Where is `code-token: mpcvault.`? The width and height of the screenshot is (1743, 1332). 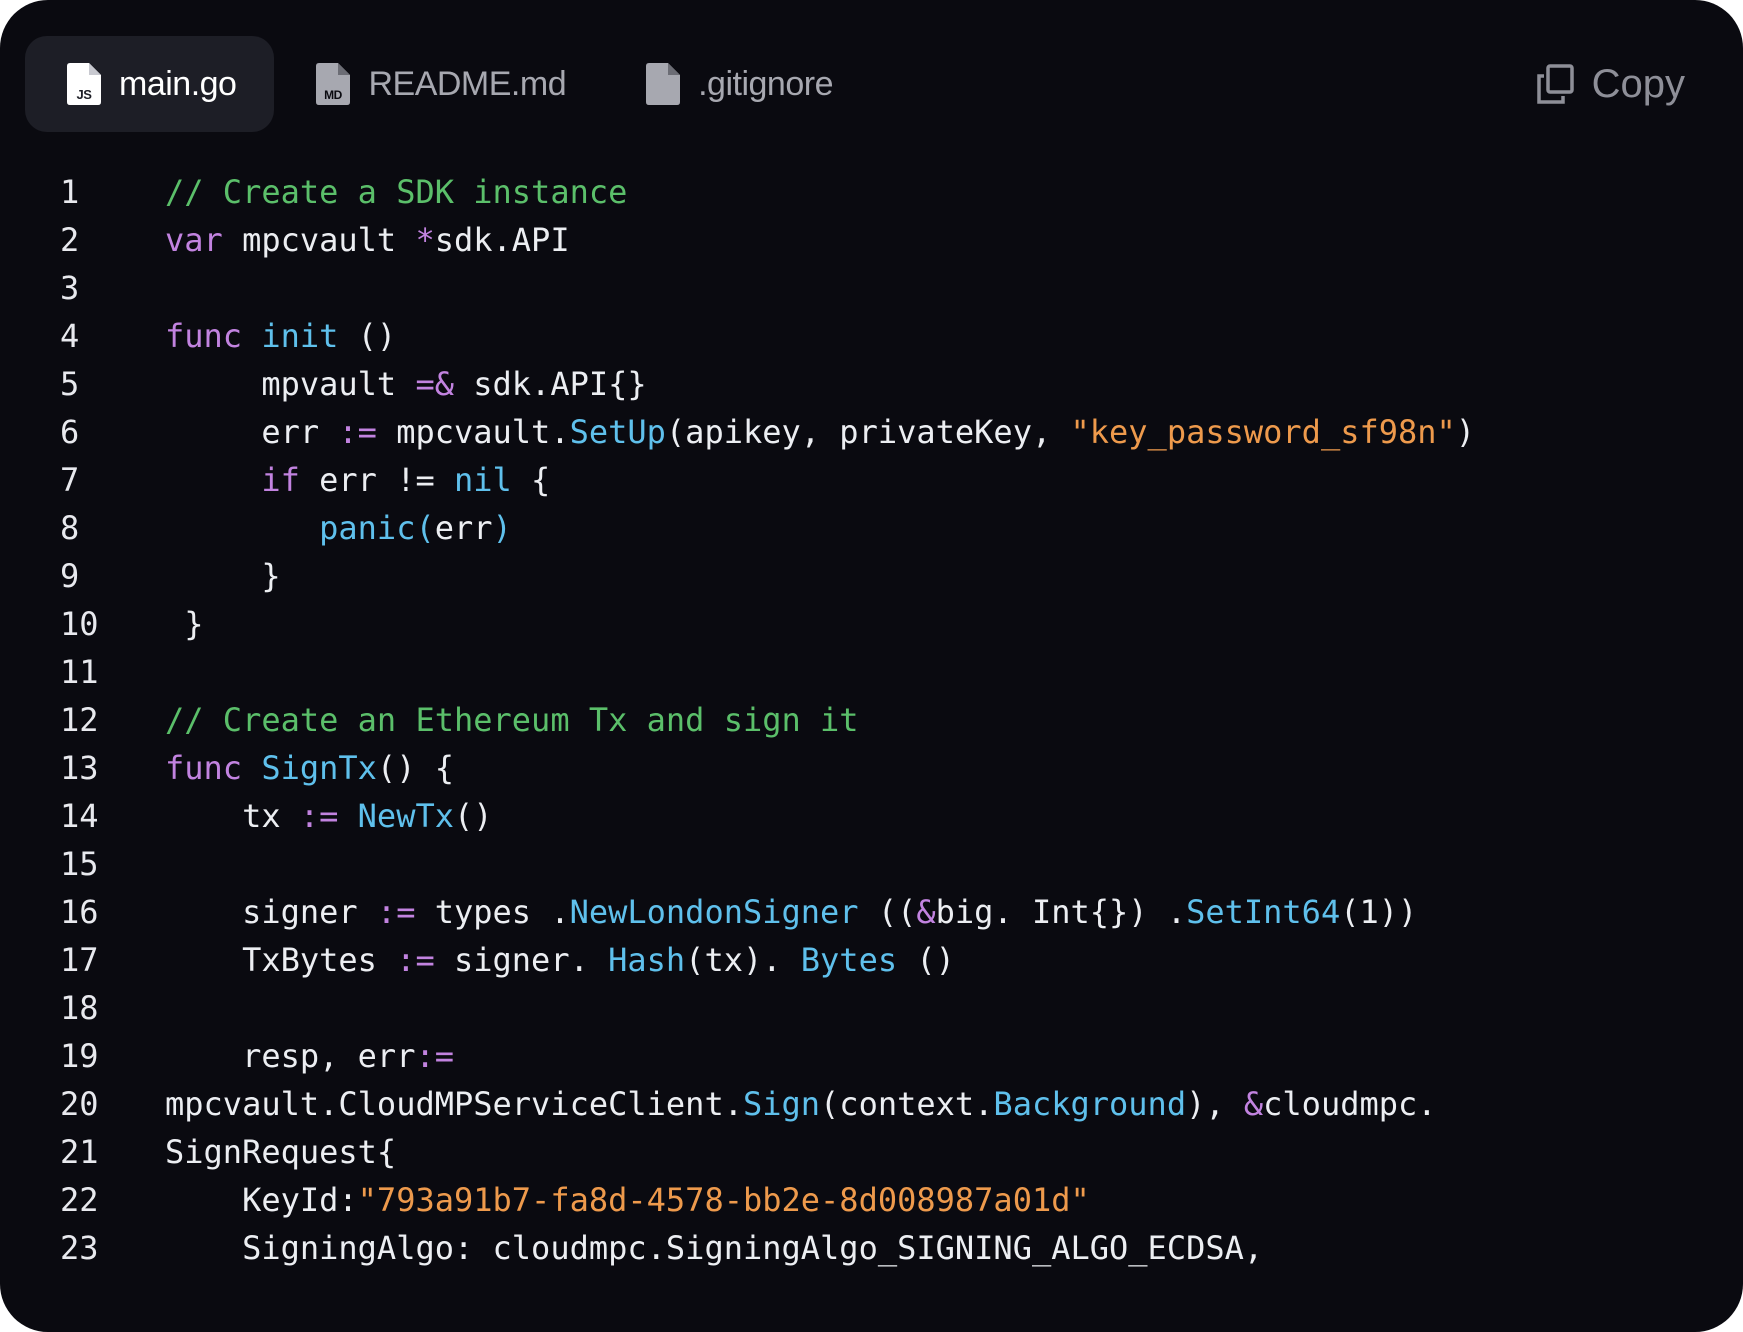 code-token: mpcvault. is located at coordinates (473, 432).